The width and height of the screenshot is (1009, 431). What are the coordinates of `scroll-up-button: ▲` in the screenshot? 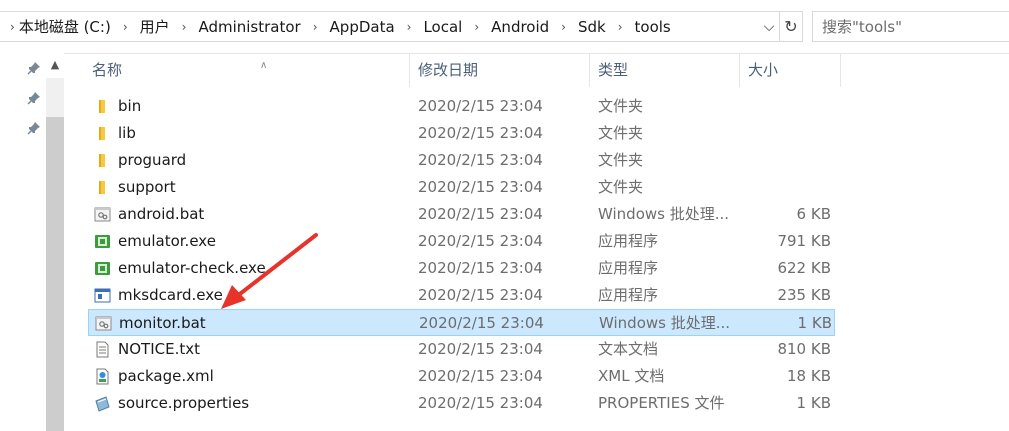 It's located at (55, 65).